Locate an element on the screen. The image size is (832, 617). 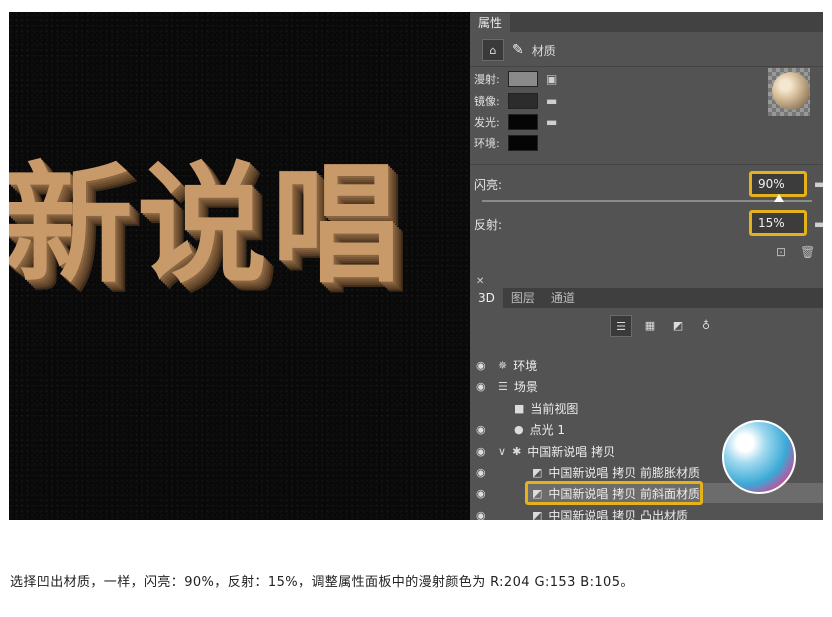
shine-folder-icon: ▬ is located at coordinates (818, 184).